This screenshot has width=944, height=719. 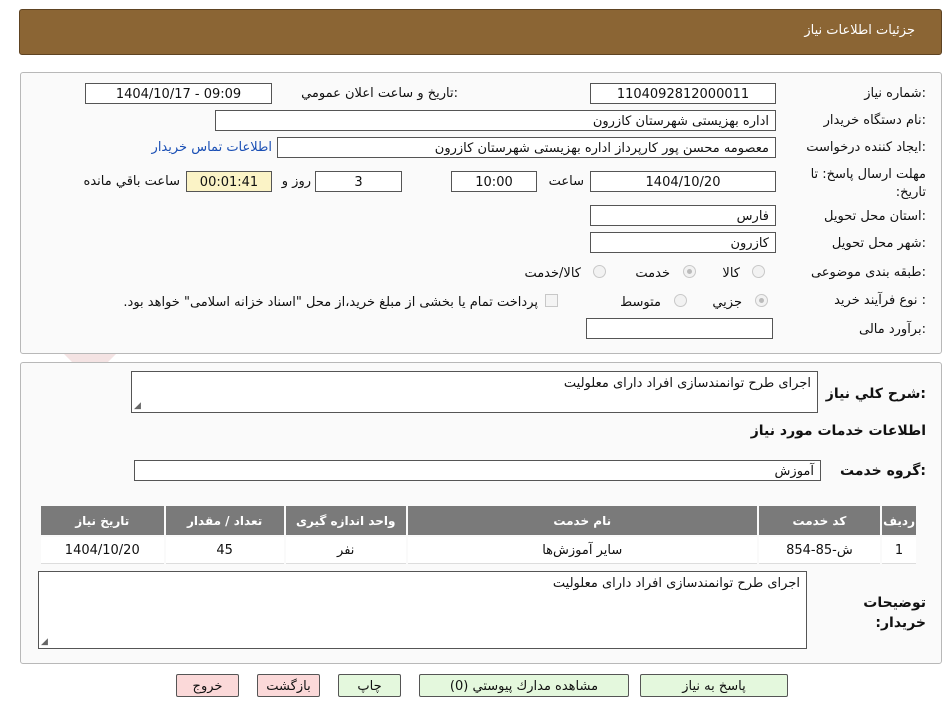 What do you see at coordinates (758, 271) in the screenshot?
I see `category-radio-goods` at bounding box center [758, 271].